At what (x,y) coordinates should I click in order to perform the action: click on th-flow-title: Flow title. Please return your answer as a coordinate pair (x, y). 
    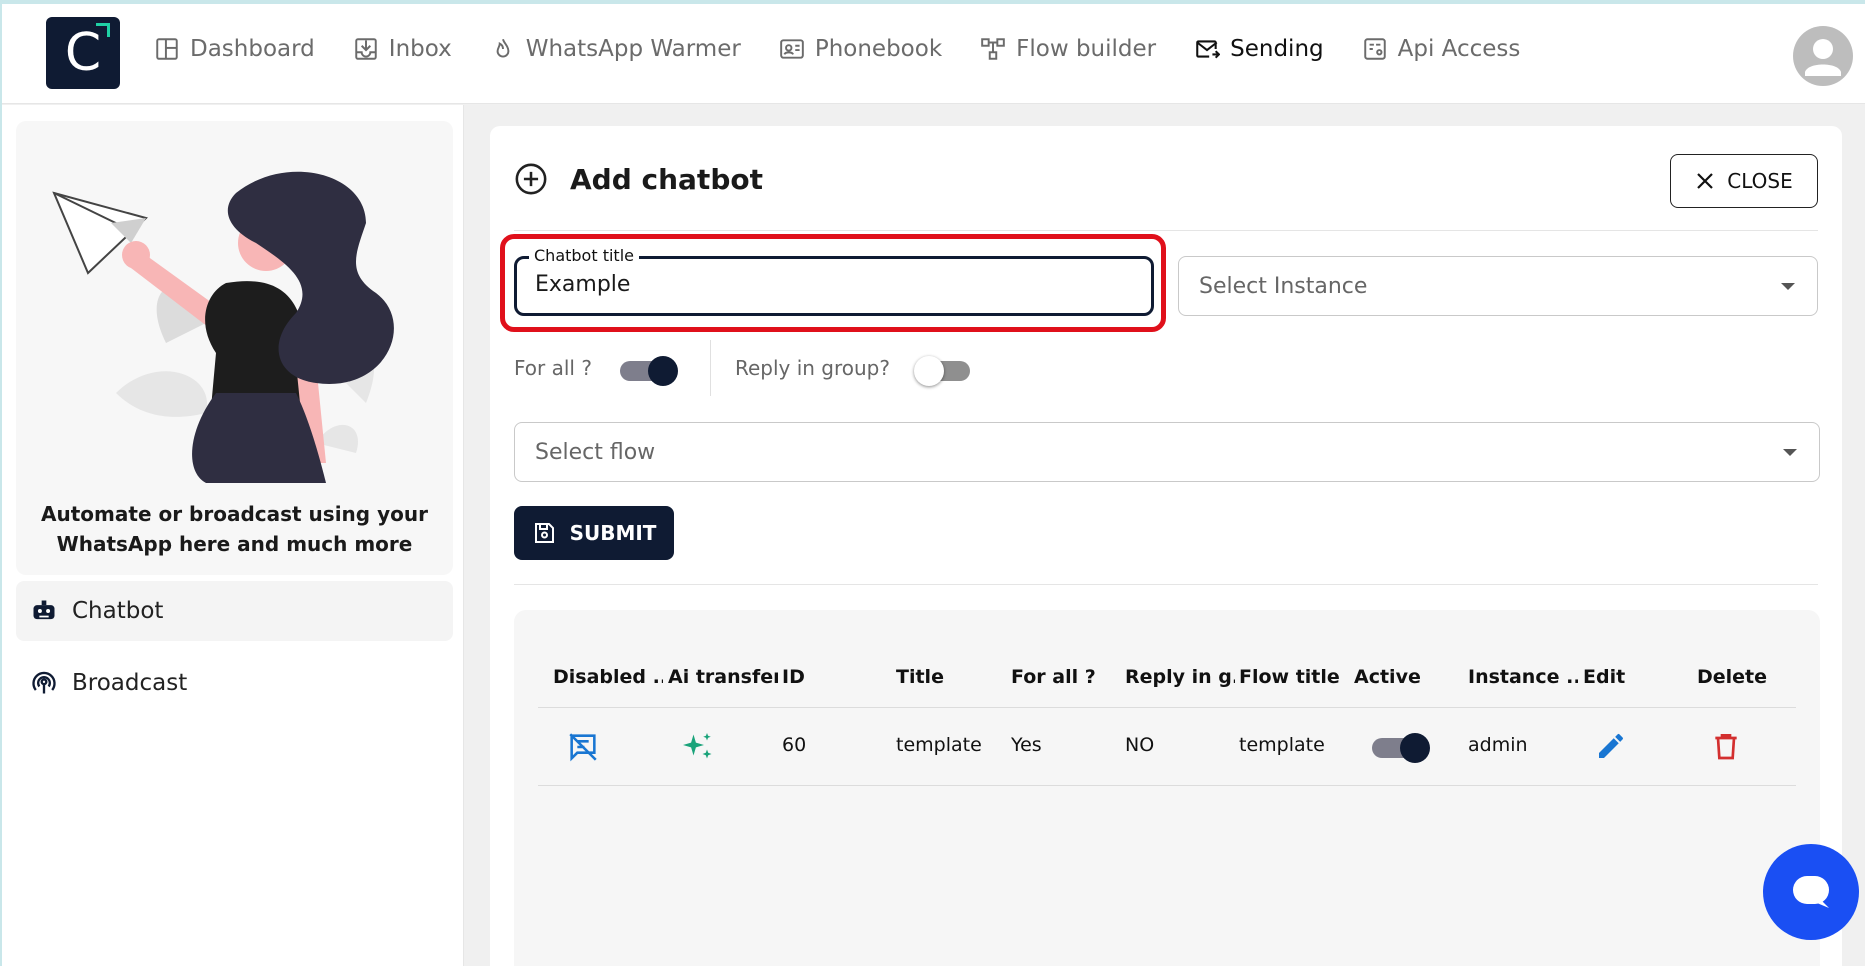
    Looking at the image, I should click on (1294, 677).